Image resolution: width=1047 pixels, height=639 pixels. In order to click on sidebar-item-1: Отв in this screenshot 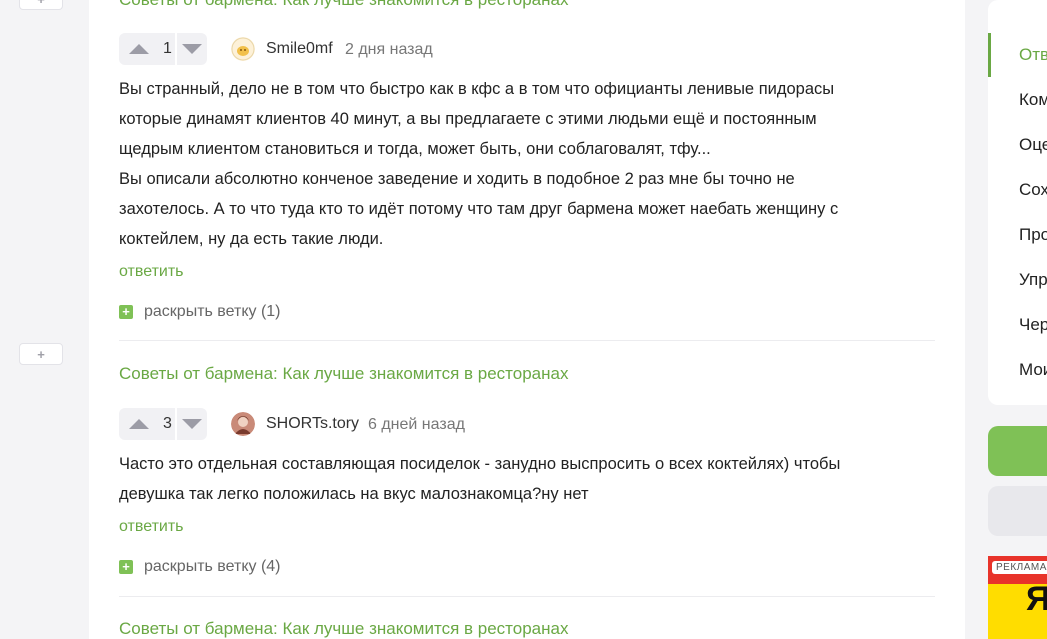, I will do `click(1033, 55)`.